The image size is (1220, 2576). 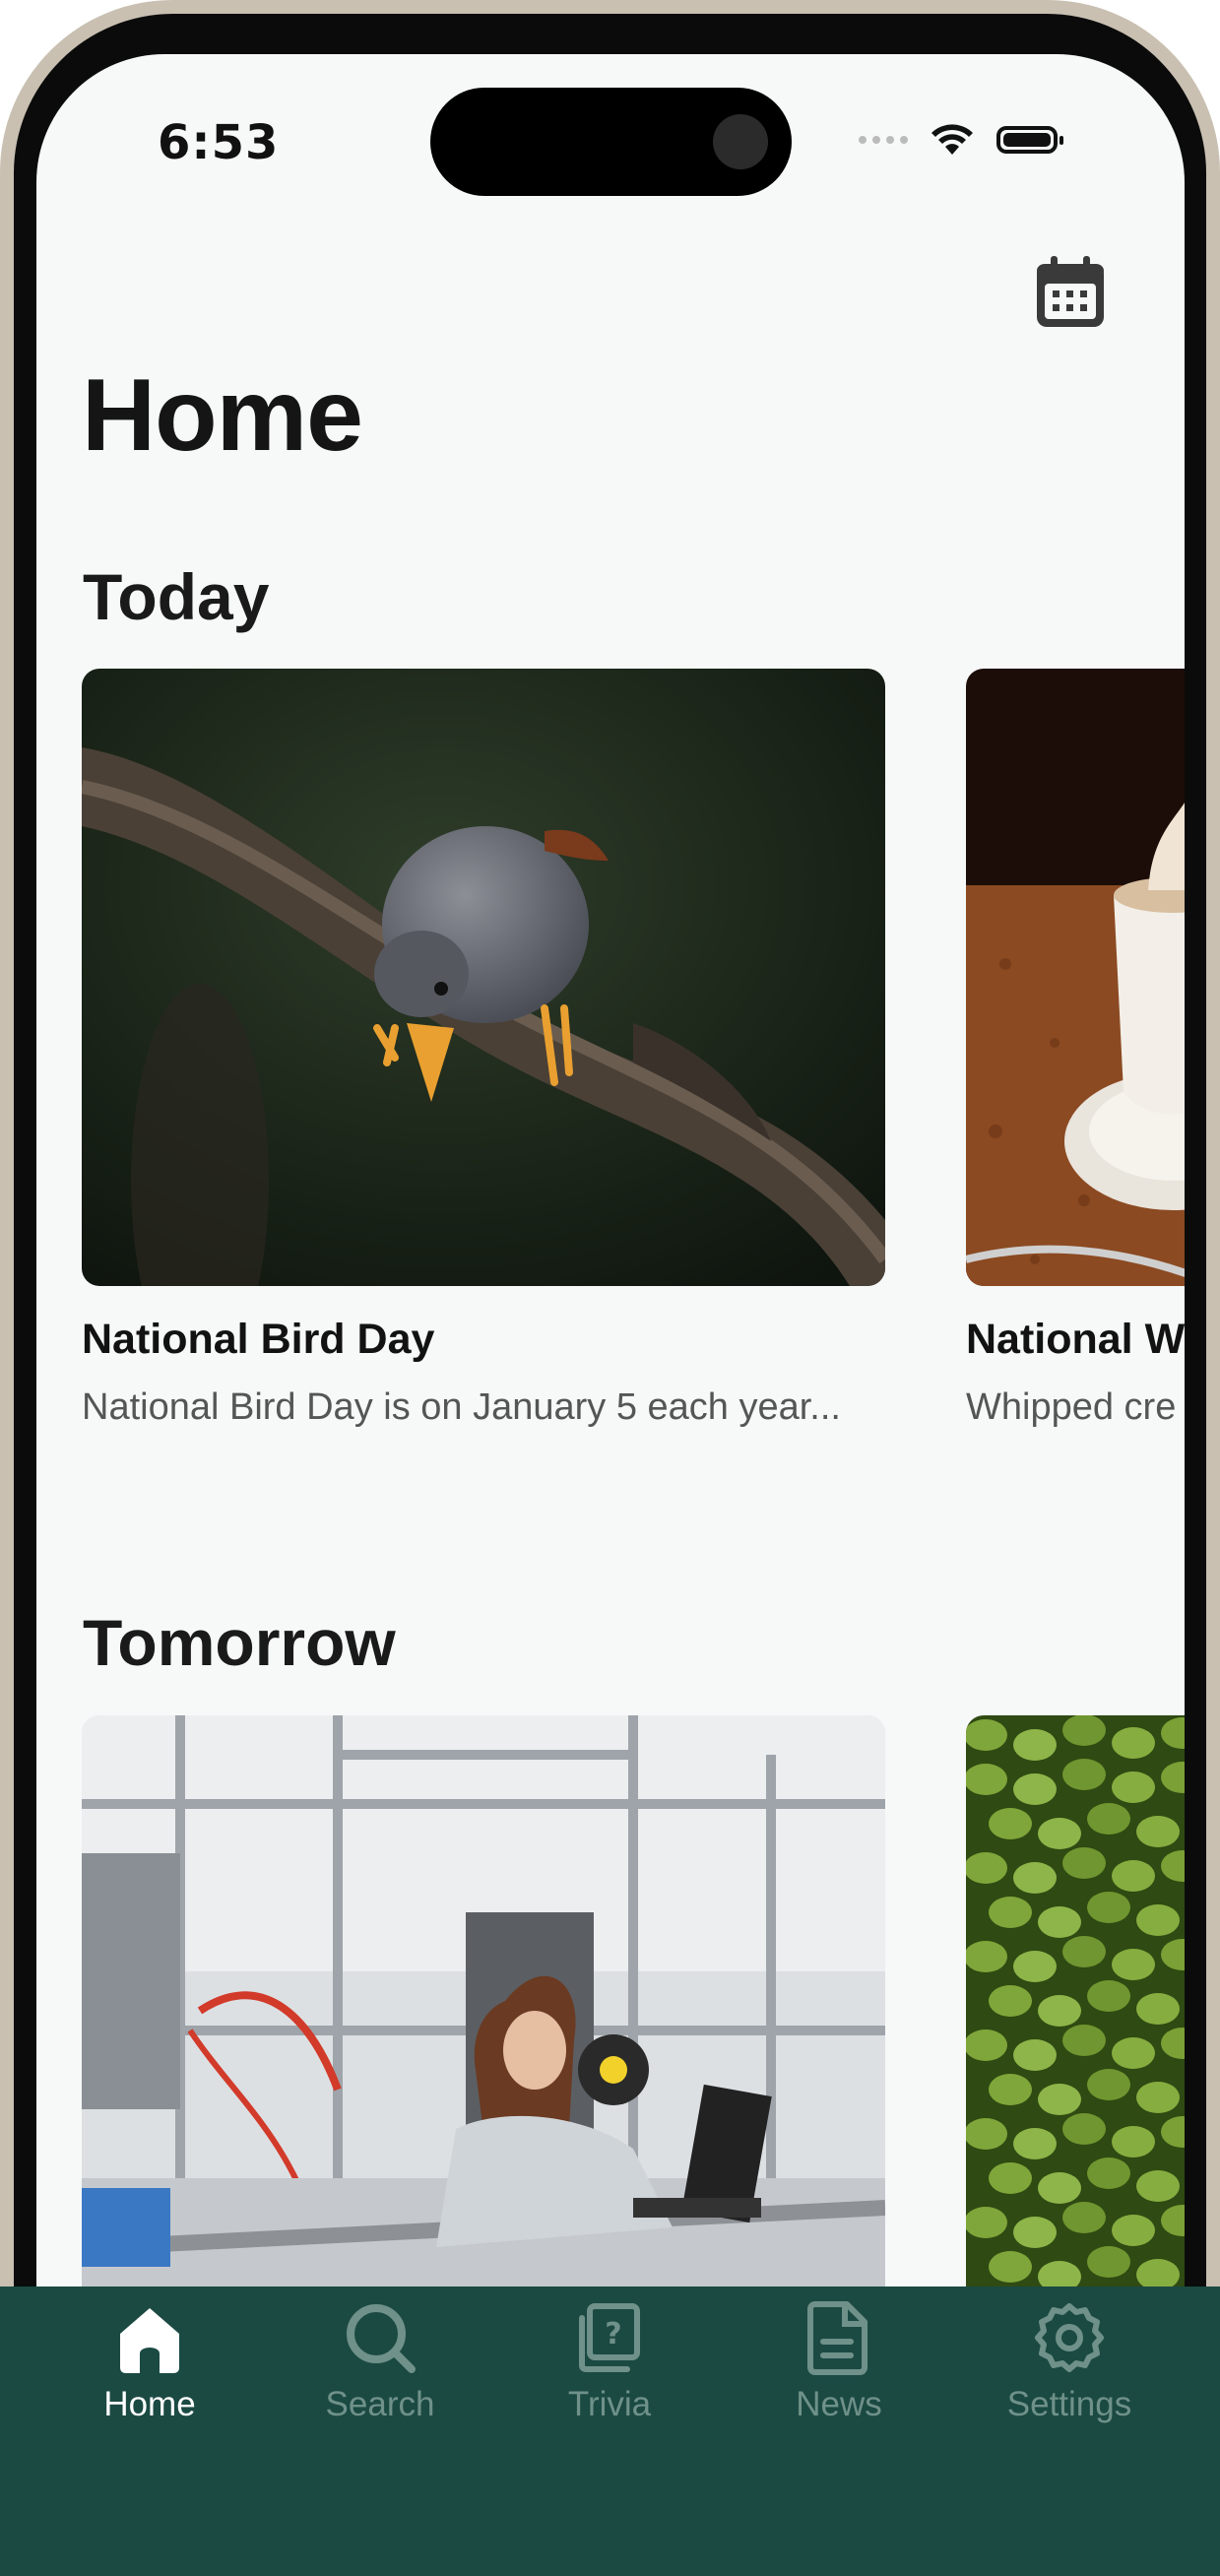 What do you see at coordinates (222, 415) in the screenshot?
I see `page-title: Home` at bounding box center [222, 415].